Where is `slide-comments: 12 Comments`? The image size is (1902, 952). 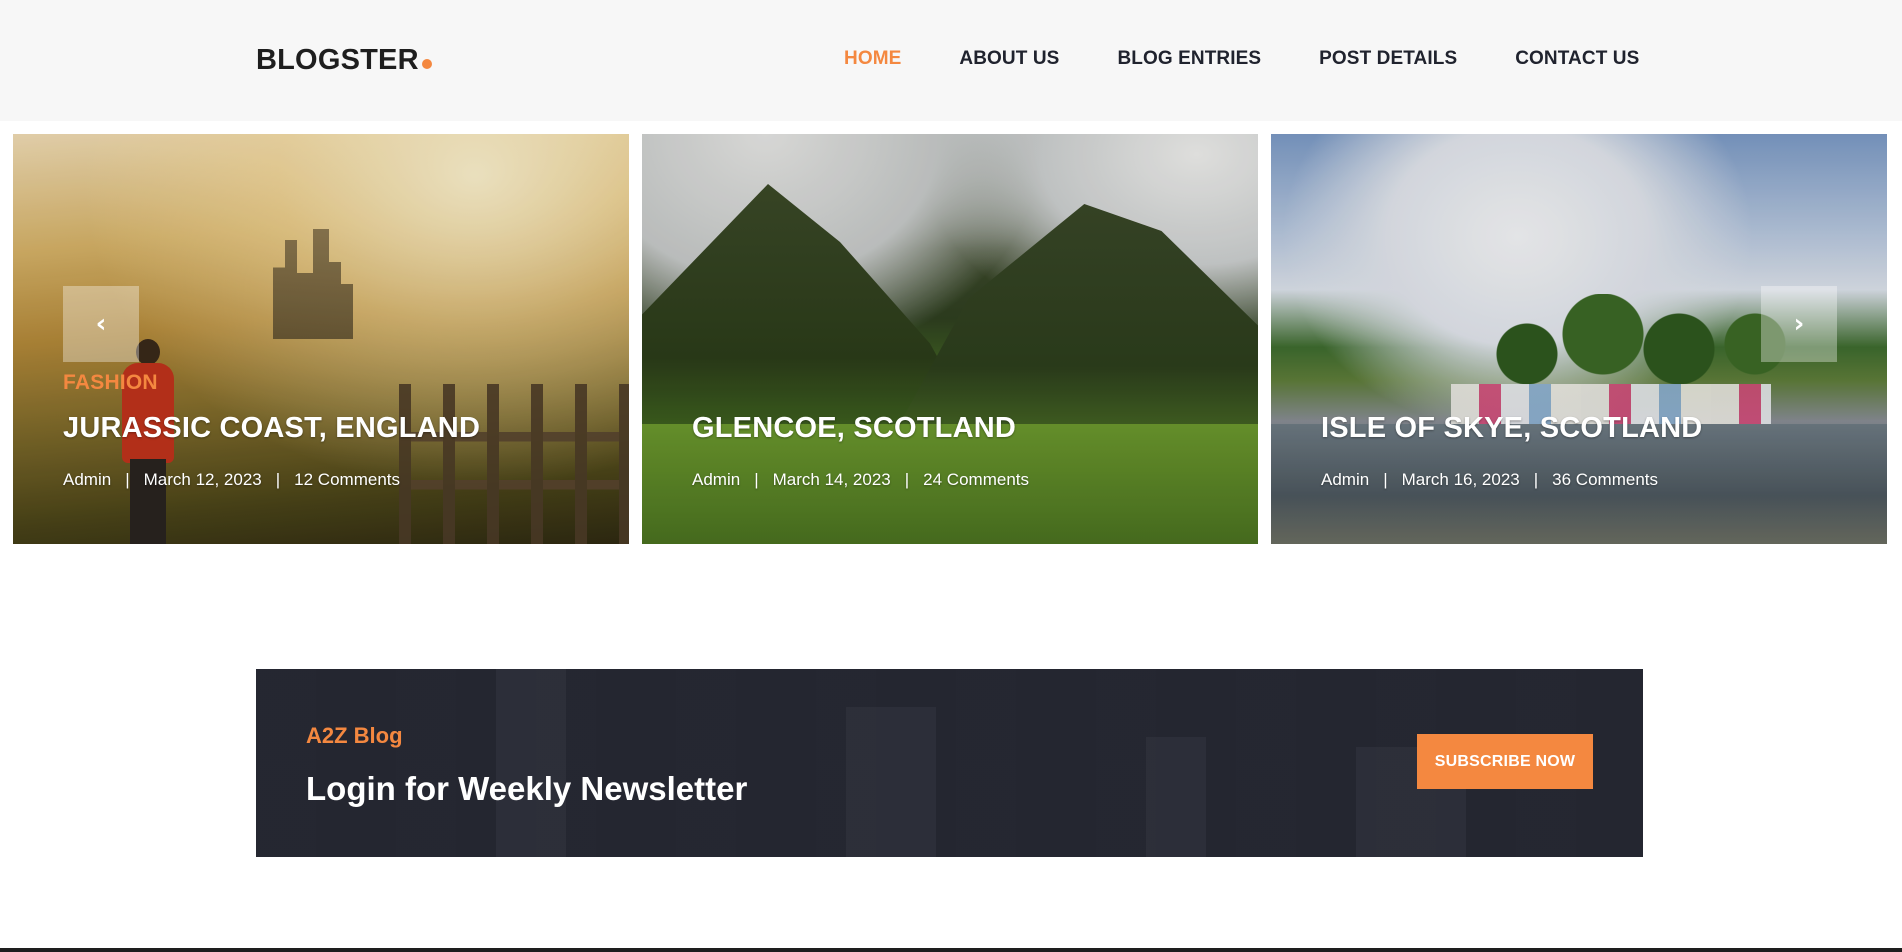
slide-comments: 12 Comments is located at coordinates (347, 480).